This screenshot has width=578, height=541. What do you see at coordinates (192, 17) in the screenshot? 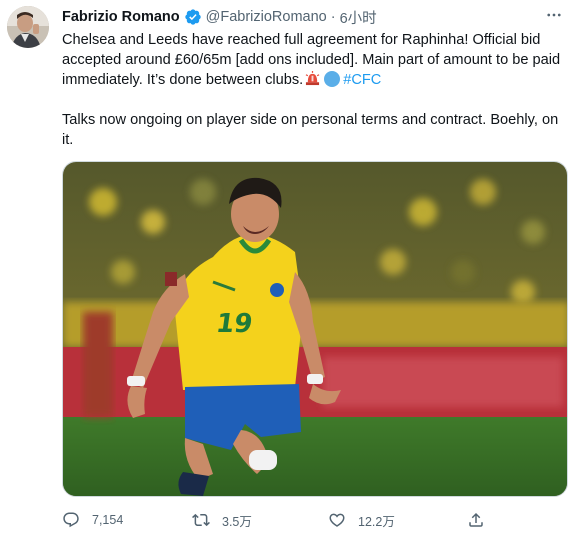
I see `verified-badge-icon` at bounding box center [192, 17].